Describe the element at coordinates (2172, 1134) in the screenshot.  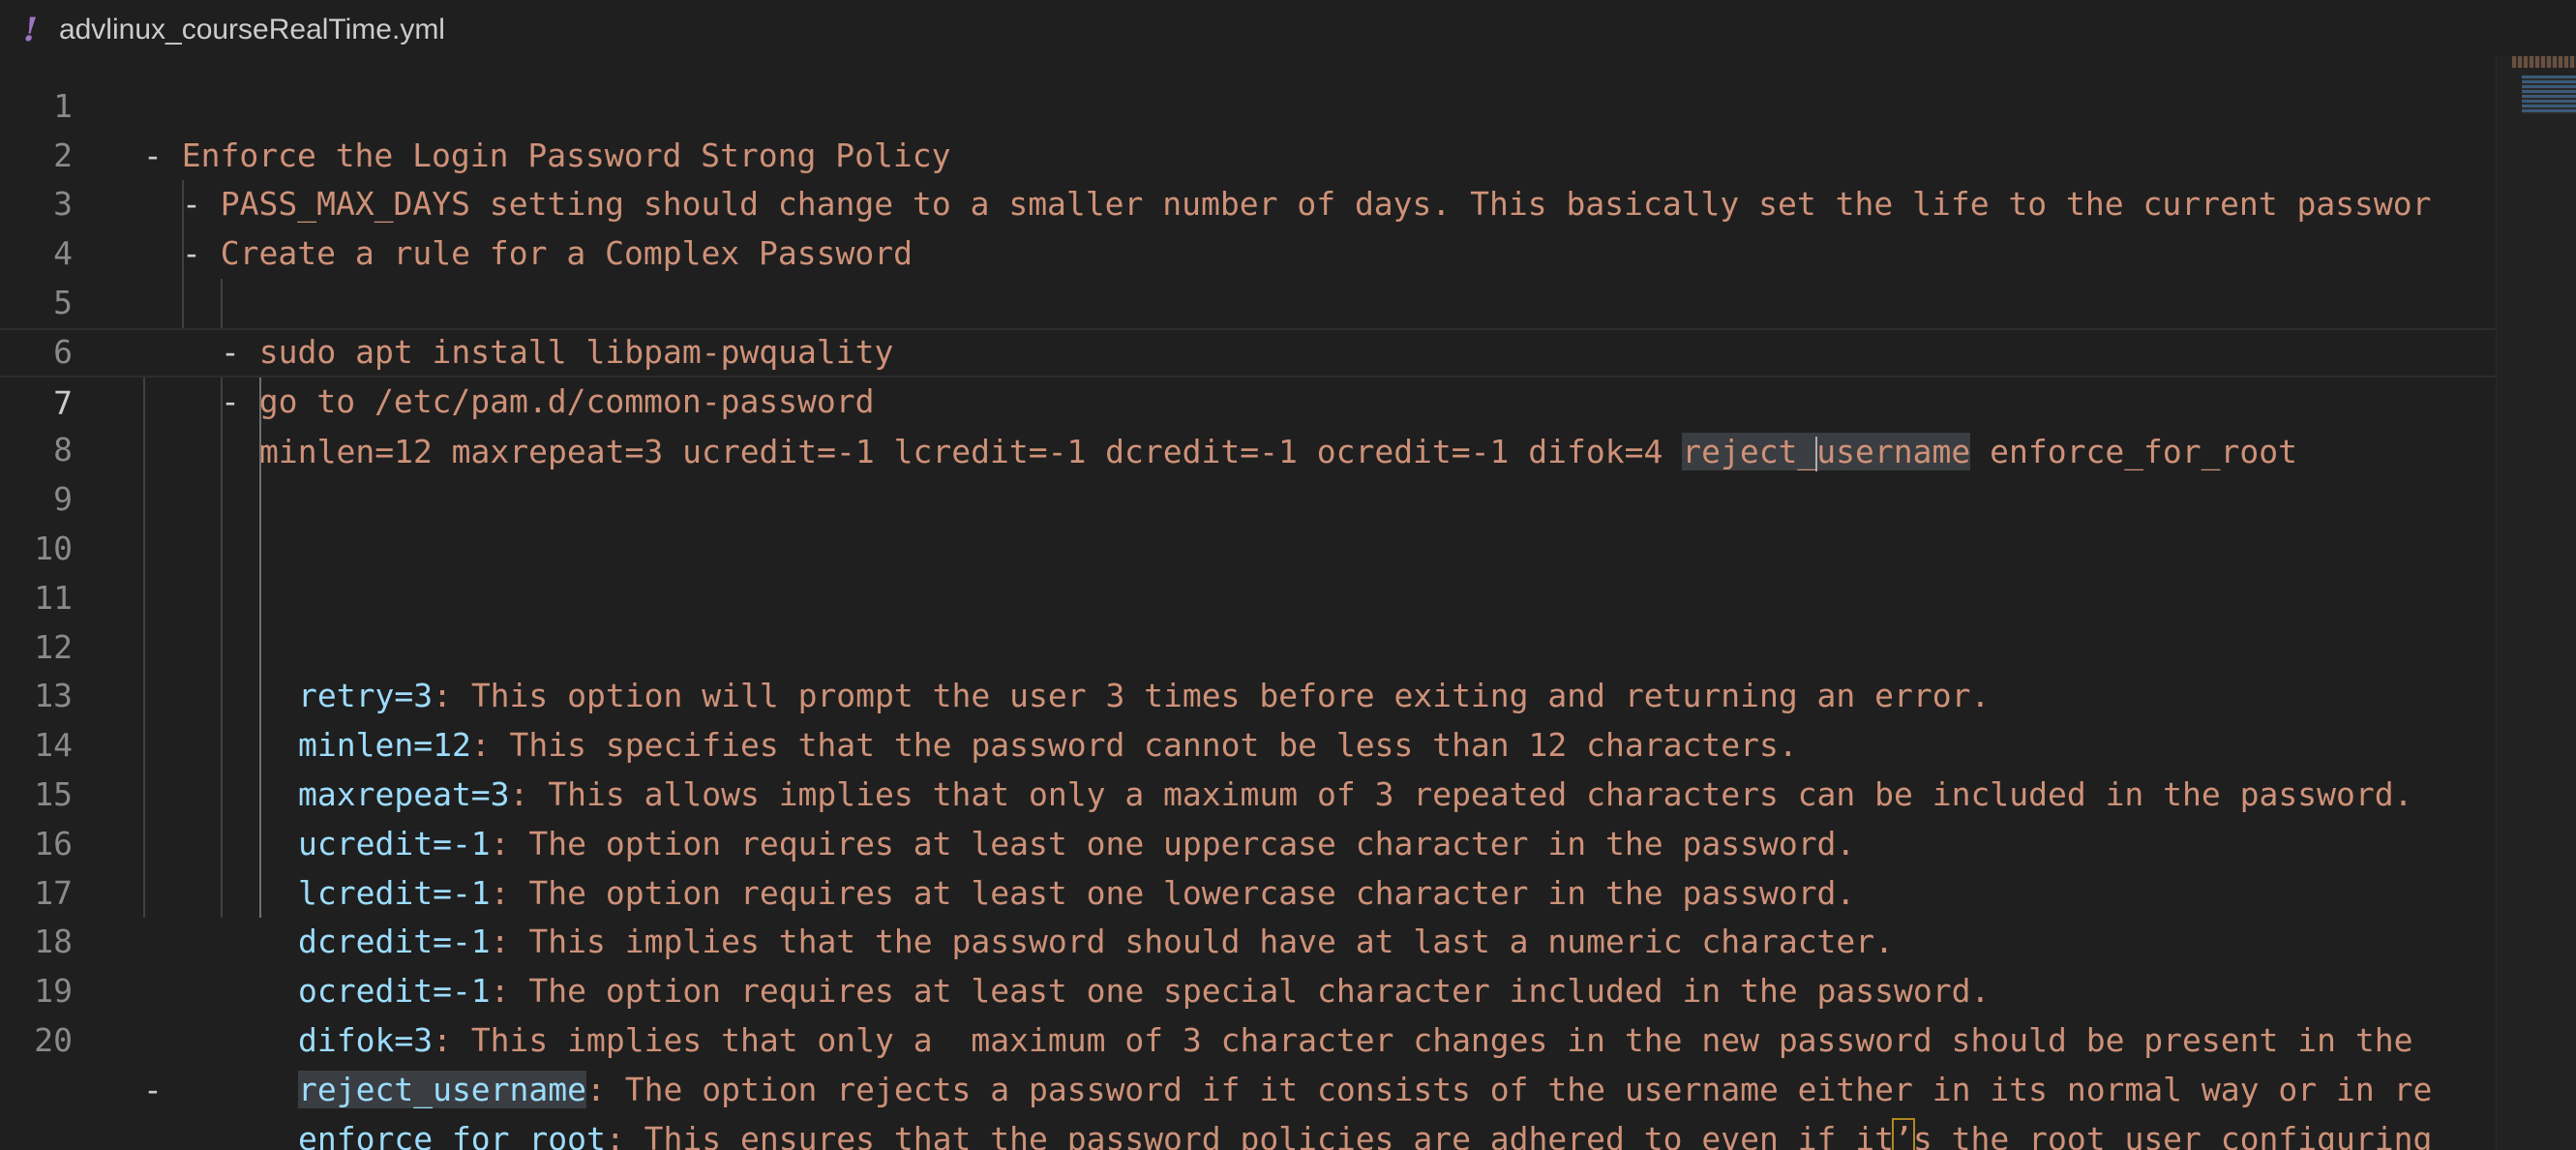
I see `code-text: s the root user configuring` at that location.